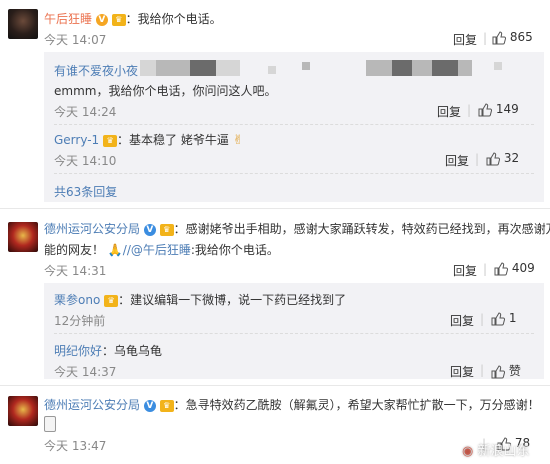  I want to click on reply-item: 栗参ono ♛ ：建议编辑一下微博，说一下药已经找到了, so click(200, 299).